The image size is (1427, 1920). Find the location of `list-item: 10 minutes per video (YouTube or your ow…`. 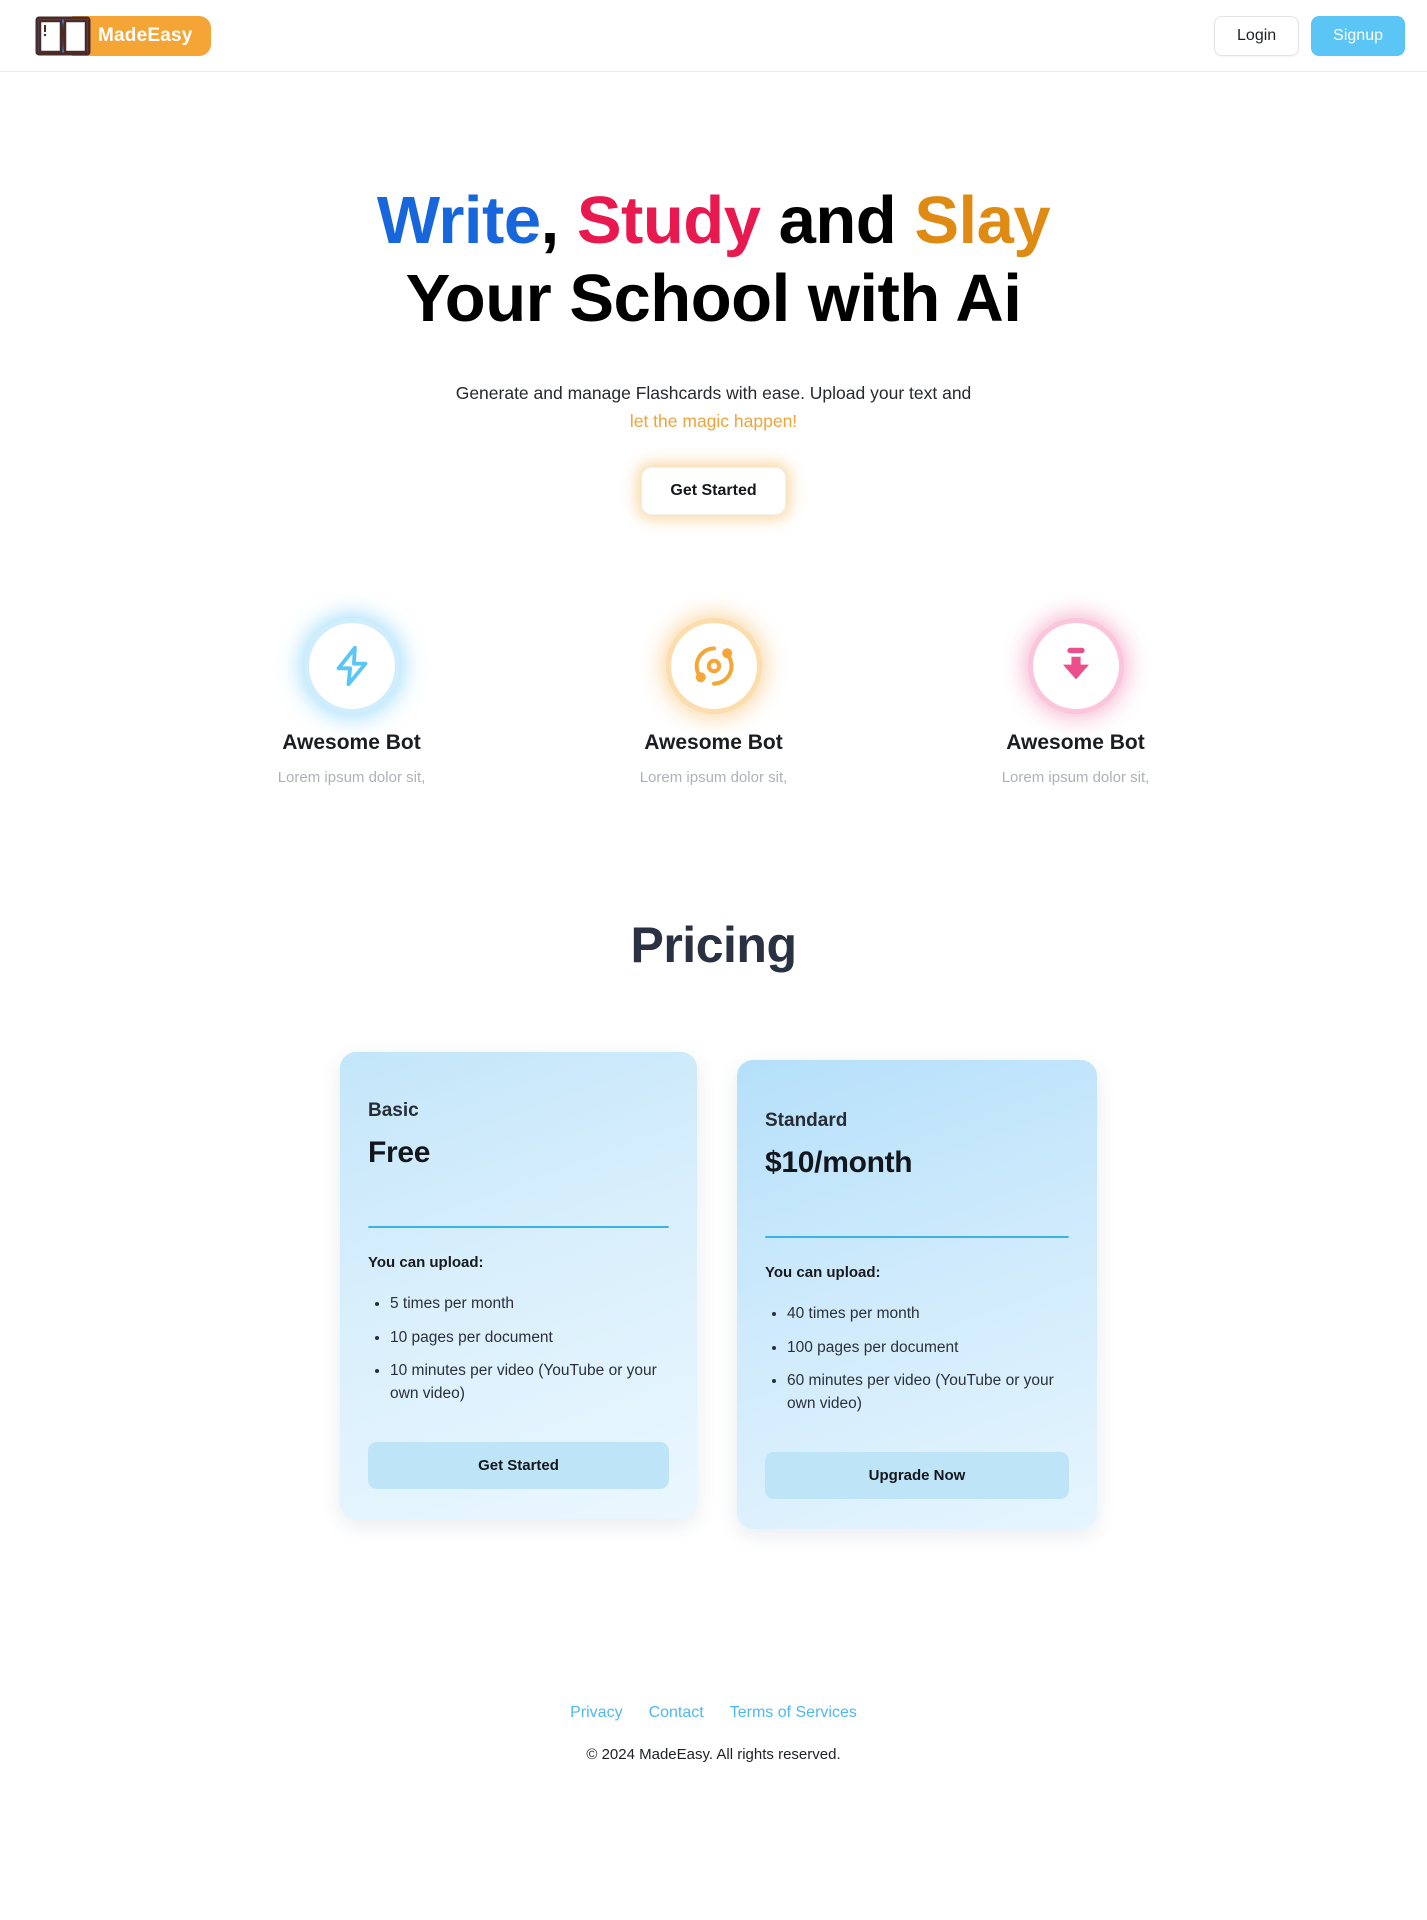

list-item: 10 minutes per video (YouTube or your ow… is located at coordinates (529, 1382).